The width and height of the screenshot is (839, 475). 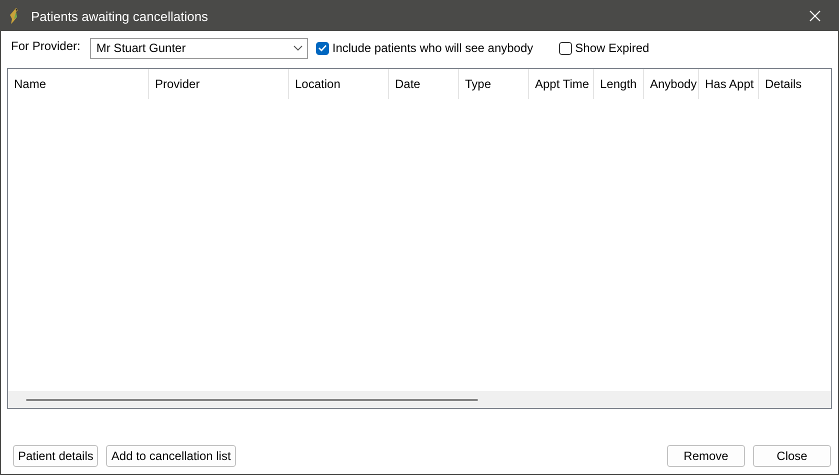 I want to click on action-button: Remove, so click(x=706, y=456).